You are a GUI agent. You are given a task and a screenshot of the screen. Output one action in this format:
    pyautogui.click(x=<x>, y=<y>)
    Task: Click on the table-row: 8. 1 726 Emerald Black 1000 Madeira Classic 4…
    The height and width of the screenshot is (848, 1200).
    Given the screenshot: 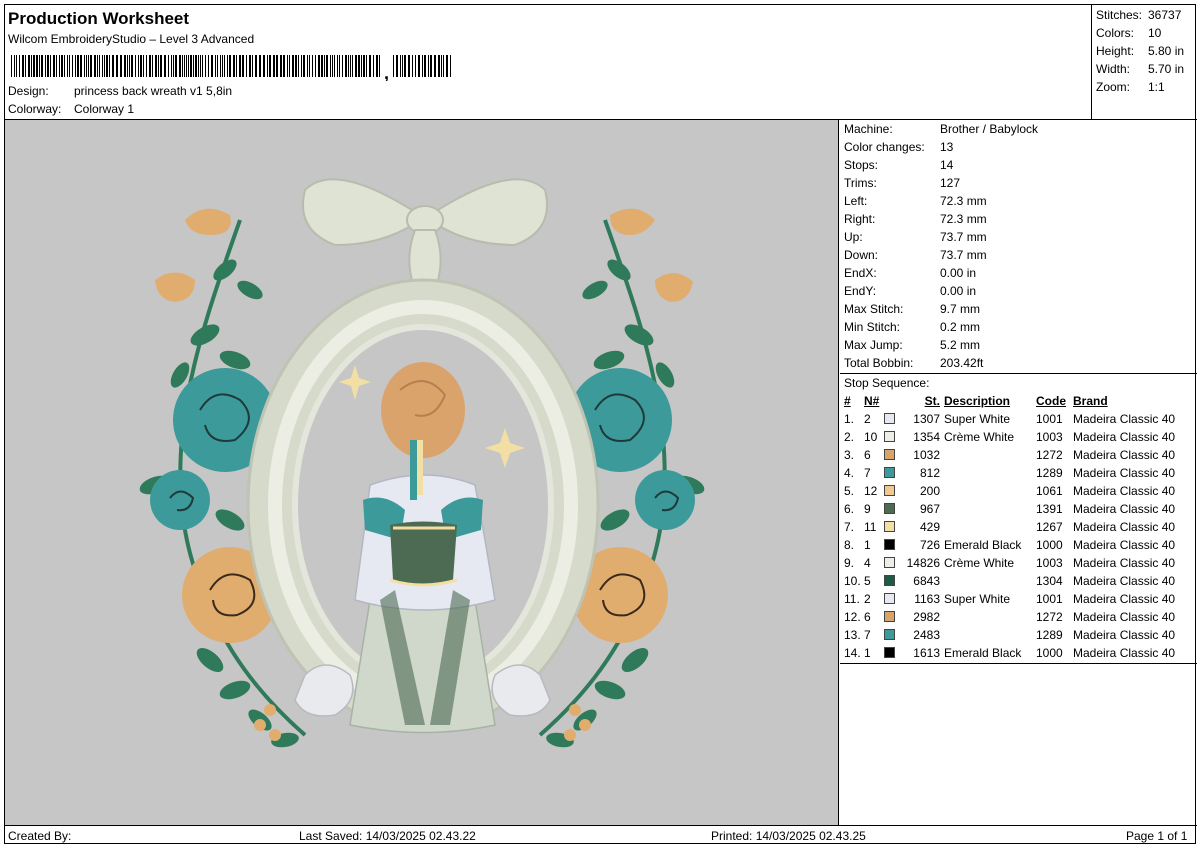 What is the action you would take?
    pyautogui.click(x=1018, y=545)
    